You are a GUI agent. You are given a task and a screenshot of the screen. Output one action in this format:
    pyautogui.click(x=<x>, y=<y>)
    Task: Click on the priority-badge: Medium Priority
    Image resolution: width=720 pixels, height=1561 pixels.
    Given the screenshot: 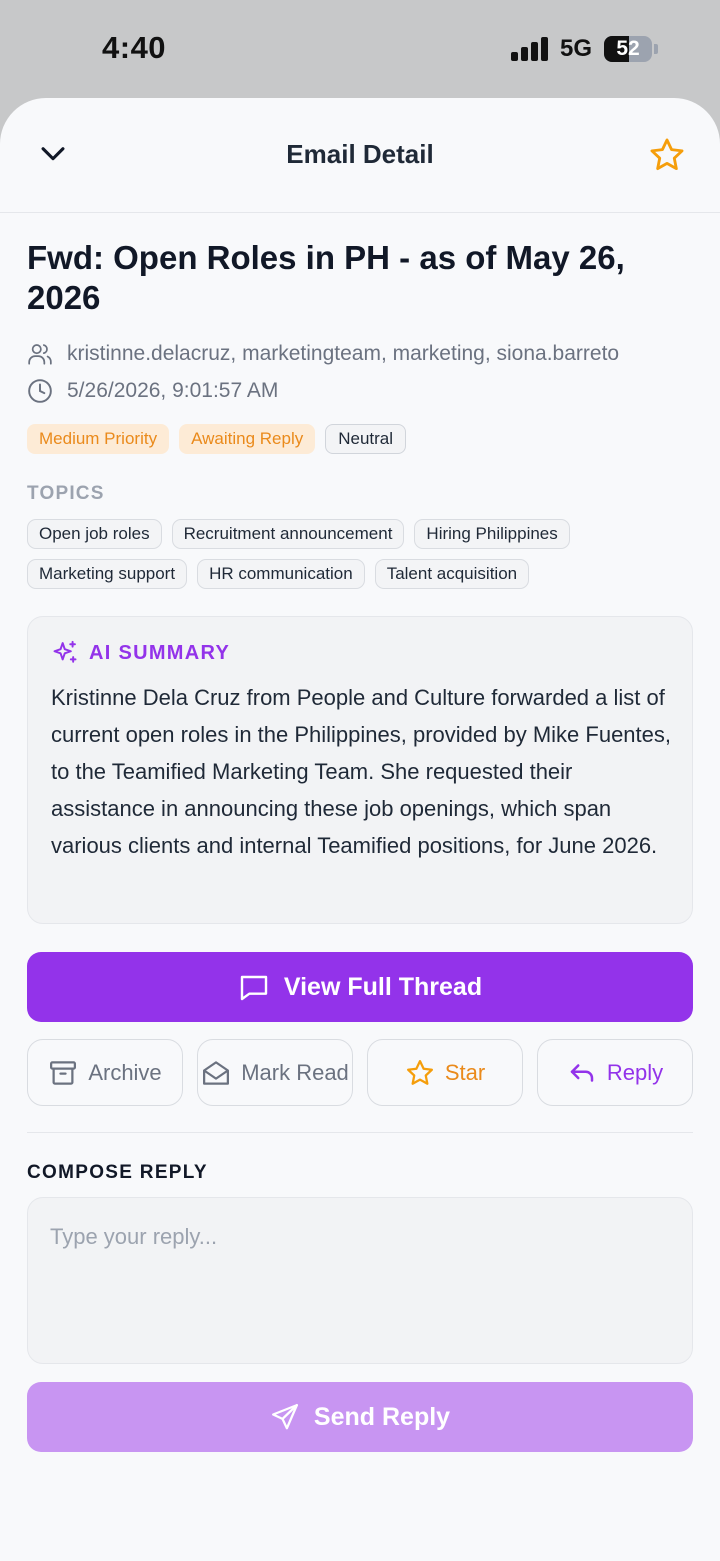 What is the action you would take?
    pyautogui.click(x=98, y=439)
    